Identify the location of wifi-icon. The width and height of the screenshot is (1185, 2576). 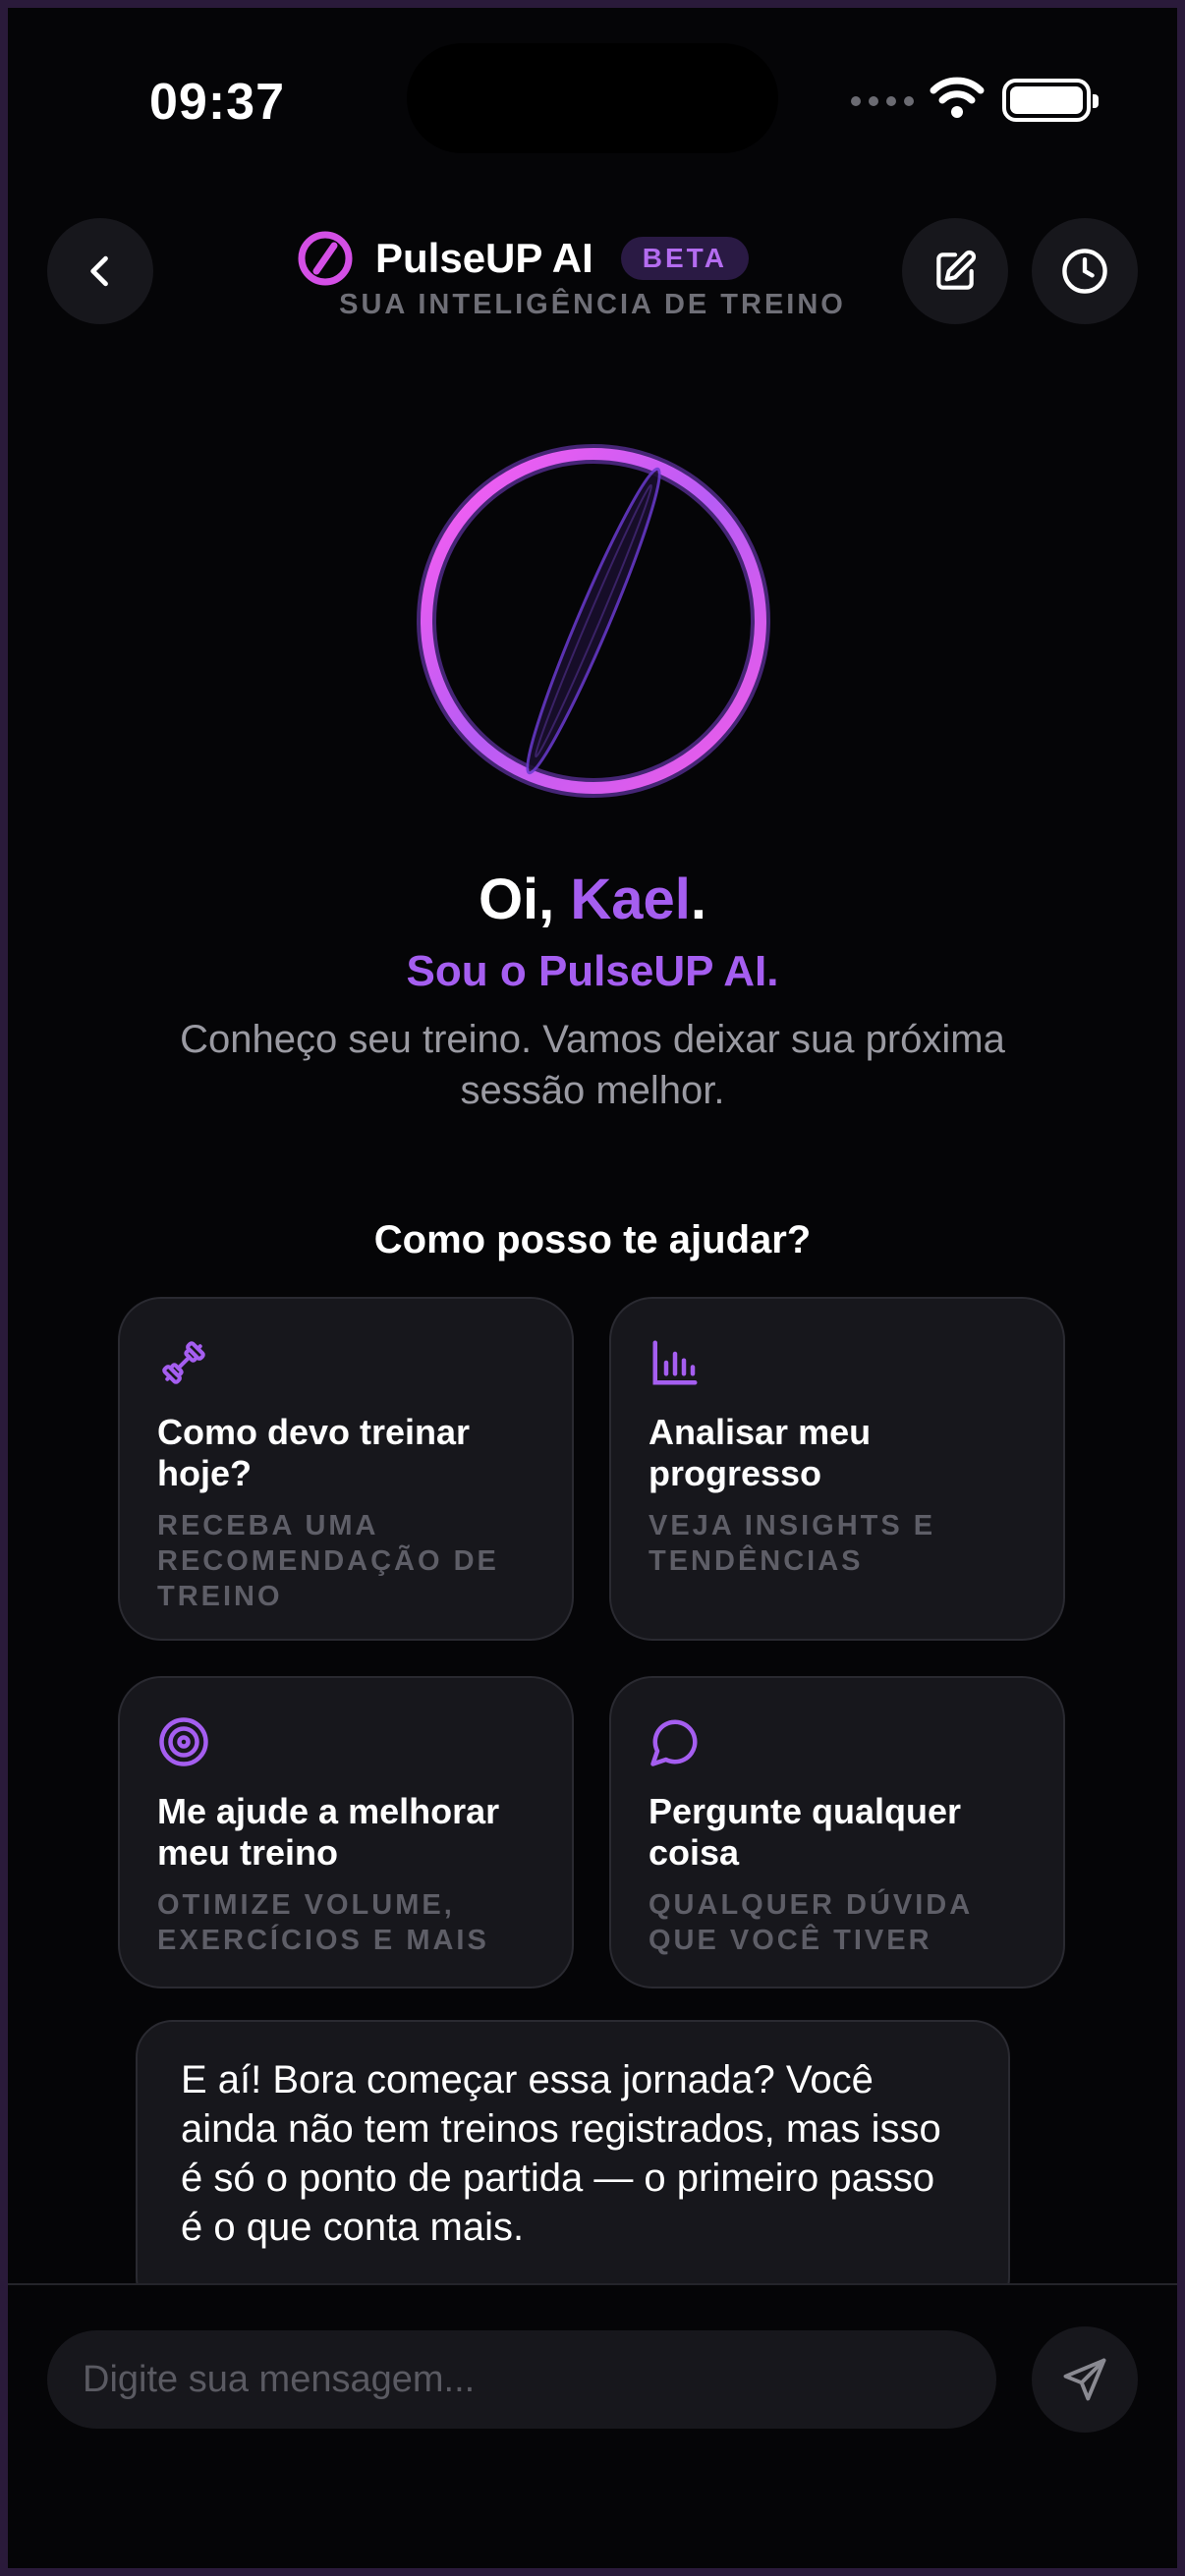
(958, 97).